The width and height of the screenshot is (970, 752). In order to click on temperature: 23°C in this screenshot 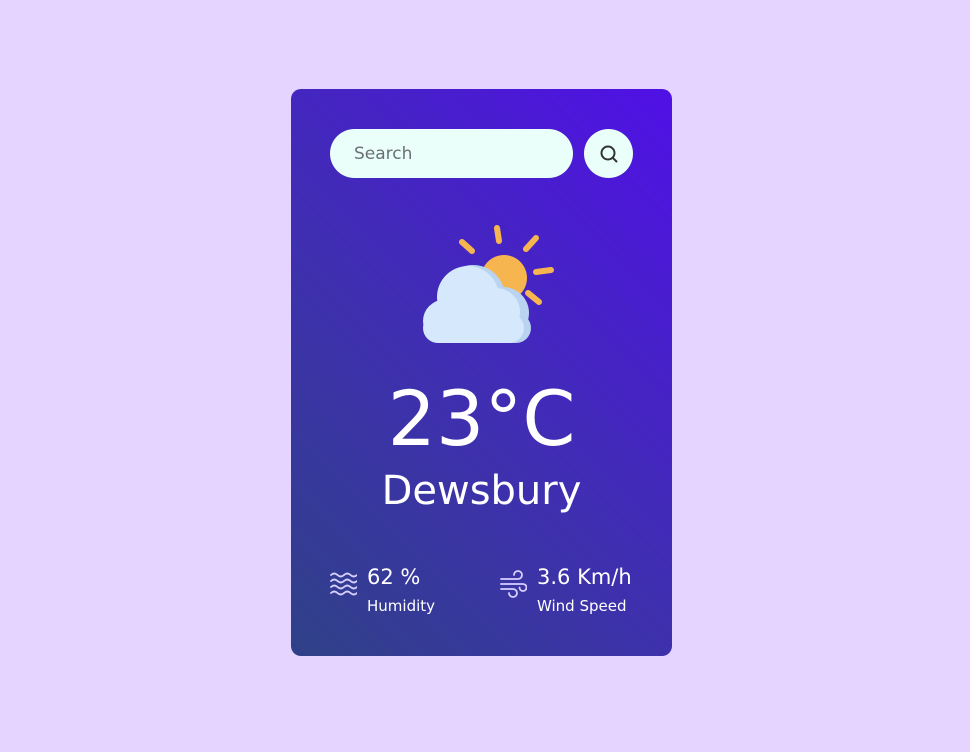, I will do `click(481, 418)`.